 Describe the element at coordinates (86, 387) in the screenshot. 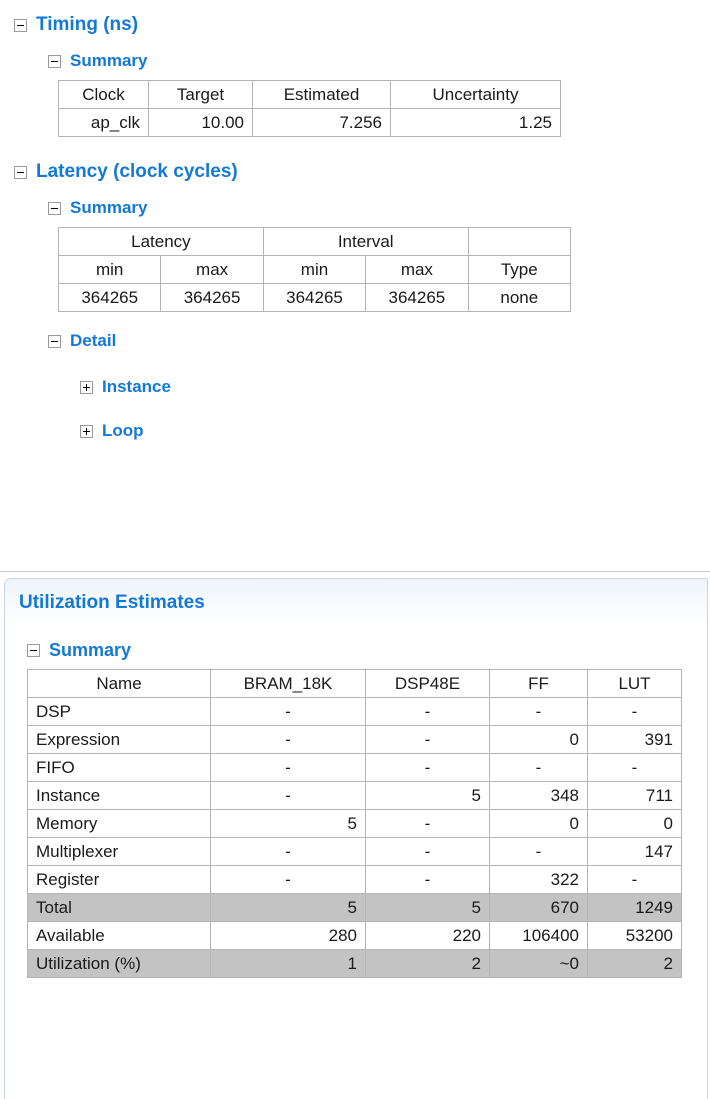

I see `plus-icon-instance` at that location.